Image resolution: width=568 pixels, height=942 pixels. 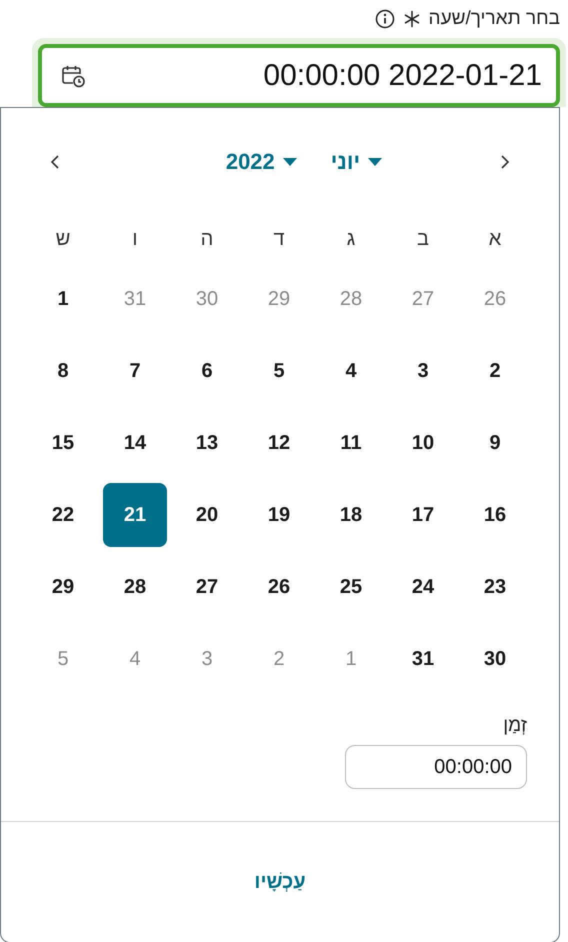 What do you see at coordinates (63, 443) in the screenshot?
I see `day-cell: 15` at bounding box center [63, 443].